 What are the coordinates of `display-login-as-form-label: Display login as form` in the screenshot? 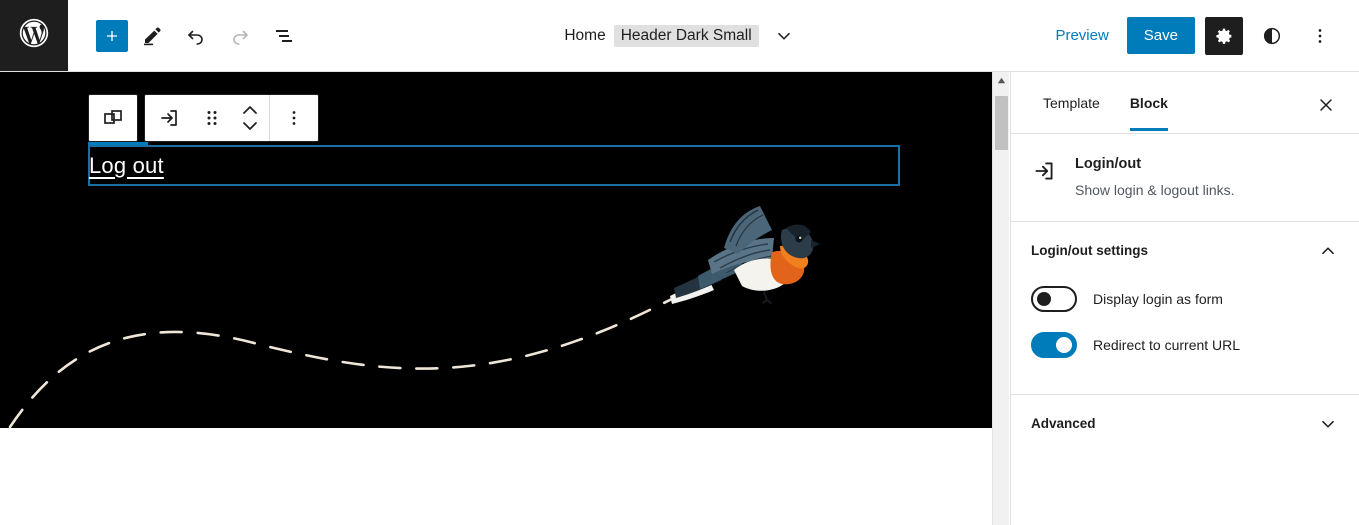 It's located at (1158, 298).